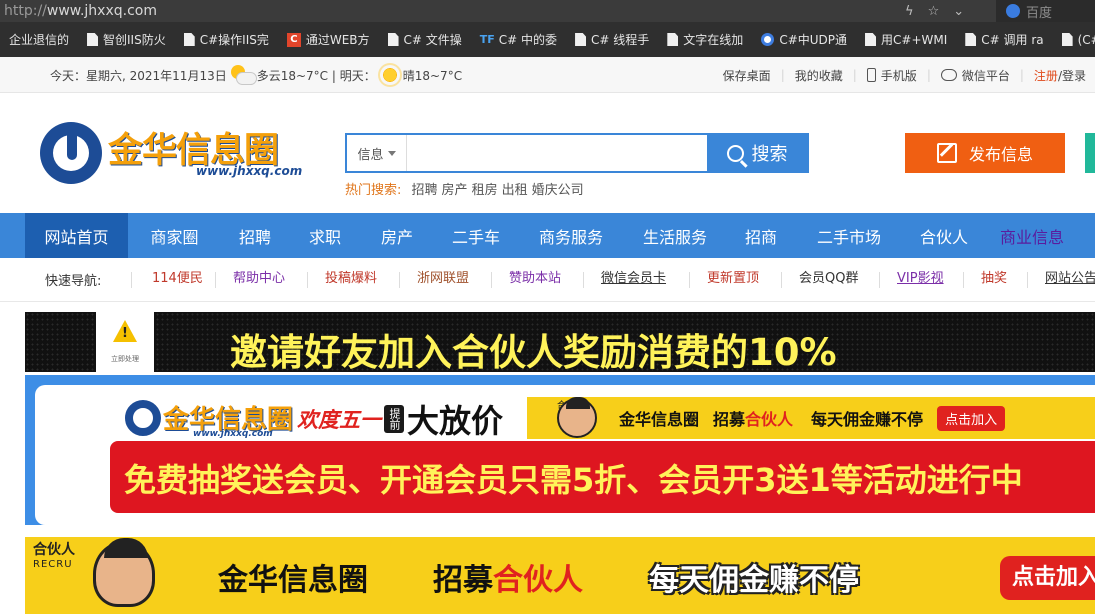 The image size is (1095, 614). Describe the element at coordinates (892, 75) in the screenshot. I see `mobile-version-link: 手机版` at that location.